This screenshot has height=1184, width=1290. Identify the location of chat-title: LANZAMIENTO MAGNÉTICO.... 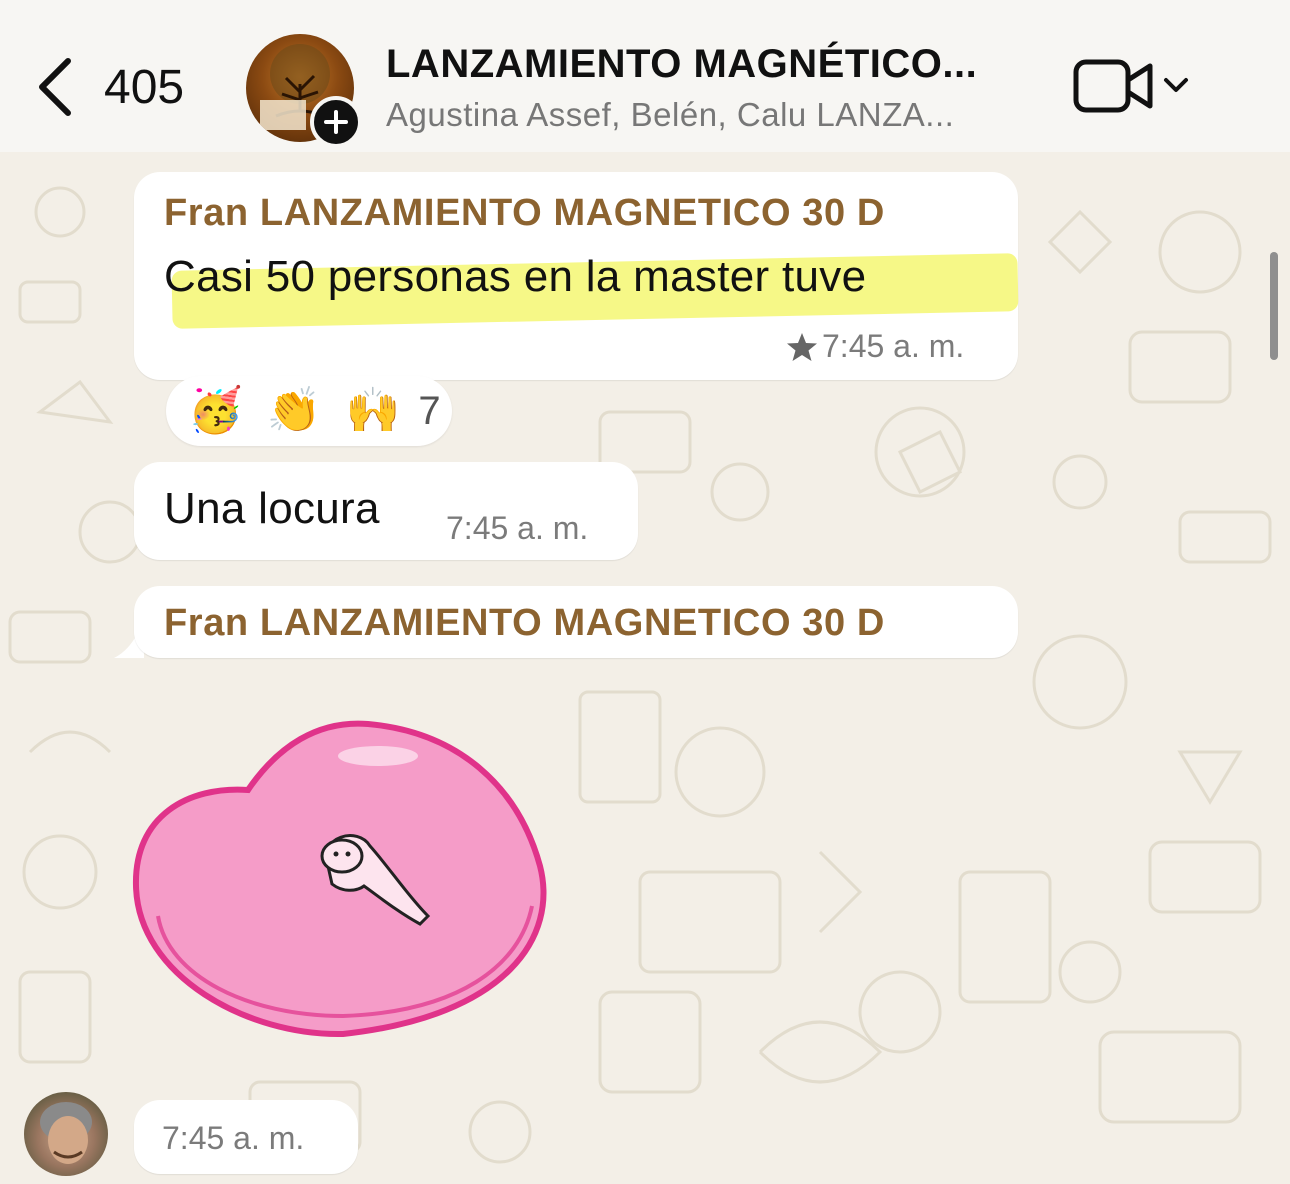
(681, 64).